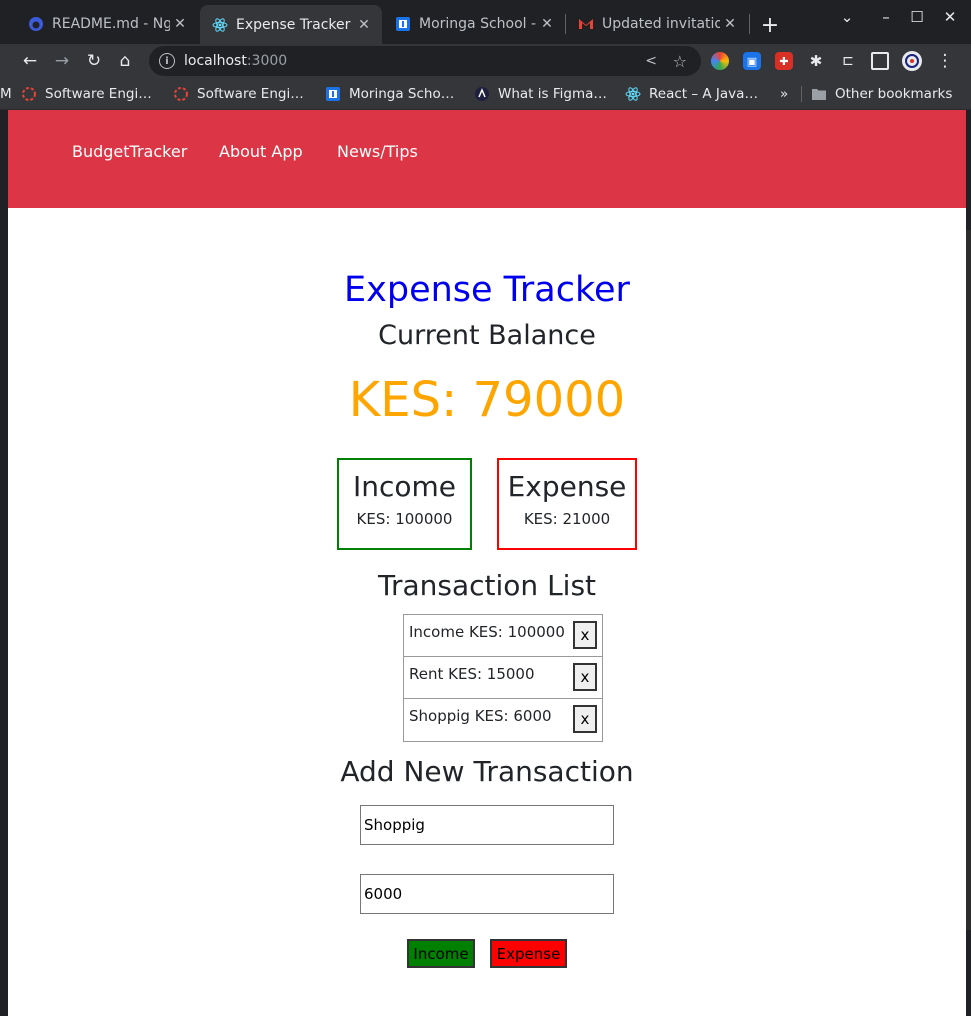 This screenshot has width=971, height=1016. Describe the element at coordinates (784, 61) in the screenshot. I see `red-extension-icon: ✚` at that location.